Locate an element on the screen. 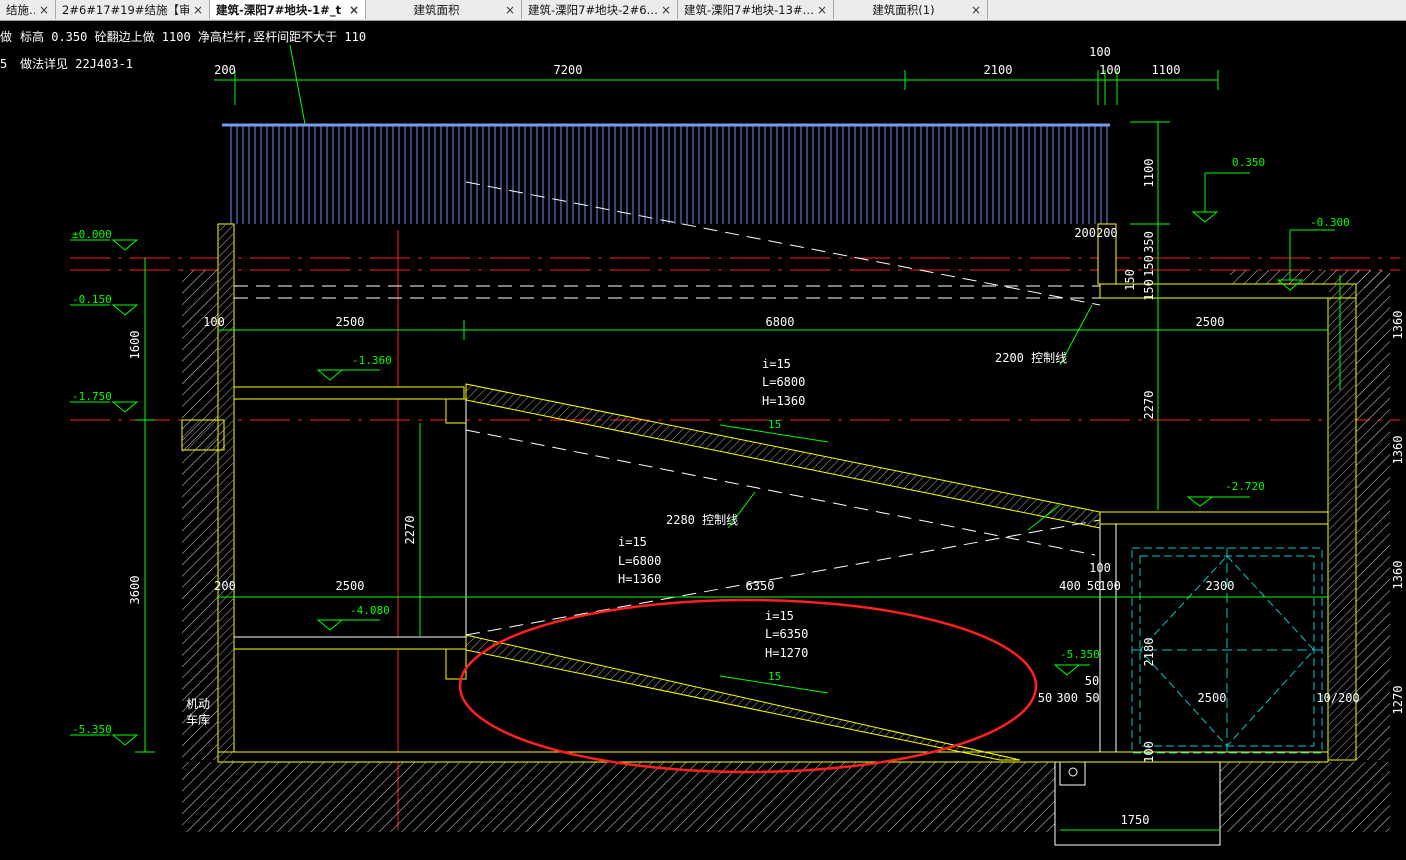 Image resolution: width=1406 pixels, height=860 pixels. note-line-2: 做法详见 22J403-1 is located at coordinates (76, 63).